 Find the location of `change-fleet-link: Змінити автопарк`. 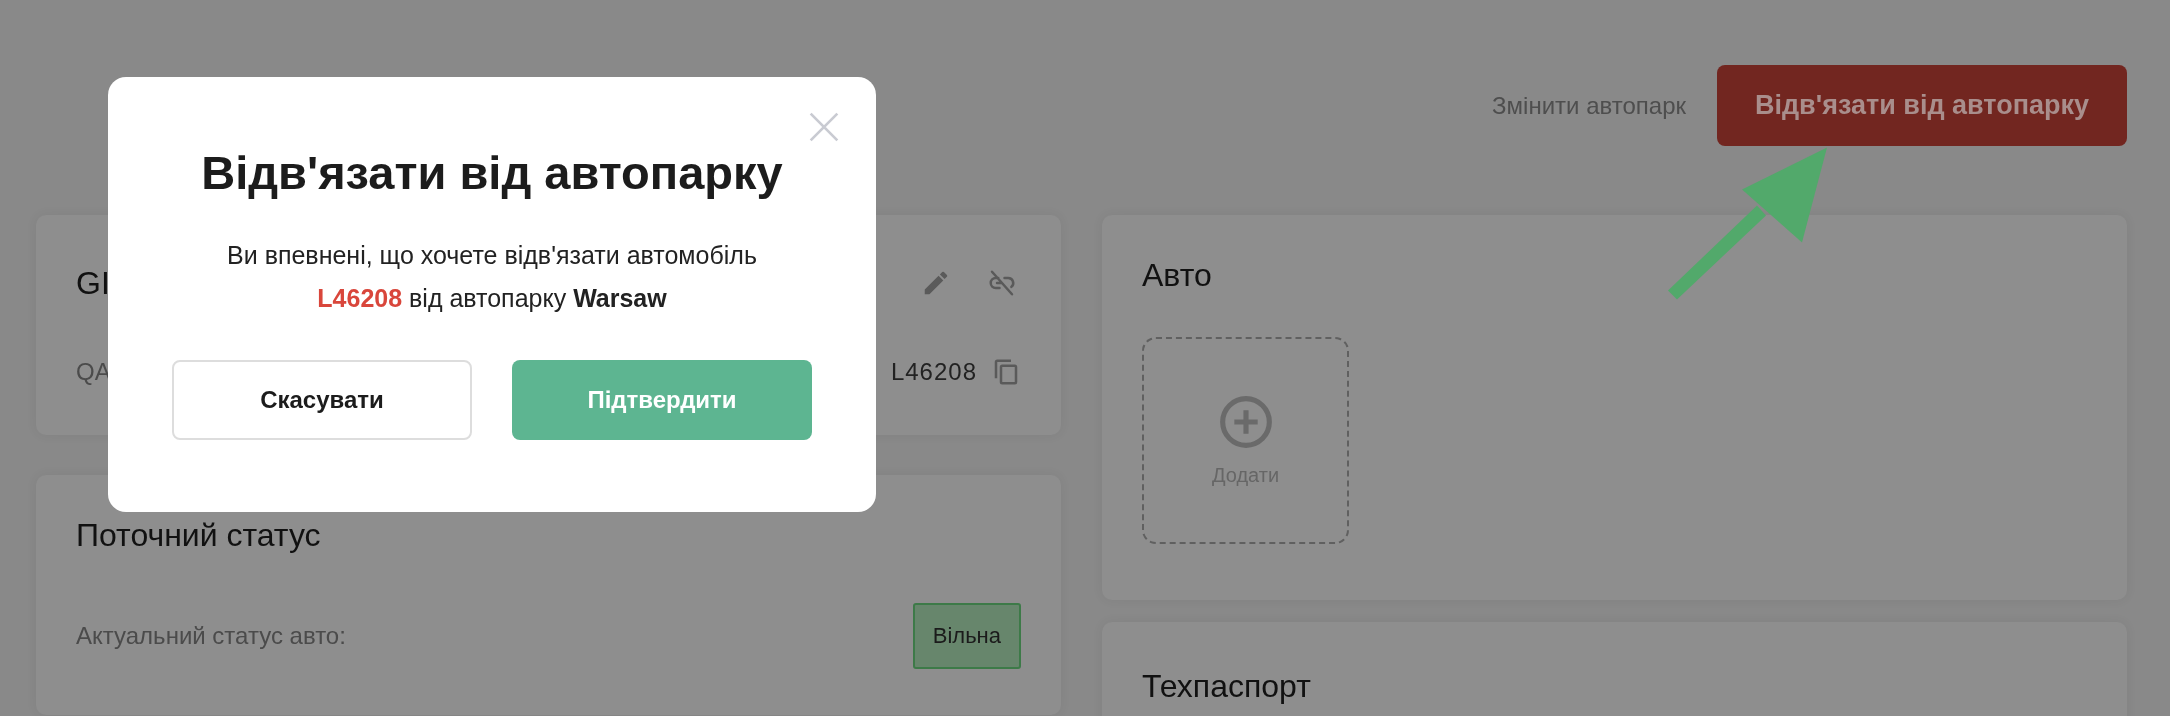

change-fleet-link: Змінити автопарк is located at coordinates (1589, 105).